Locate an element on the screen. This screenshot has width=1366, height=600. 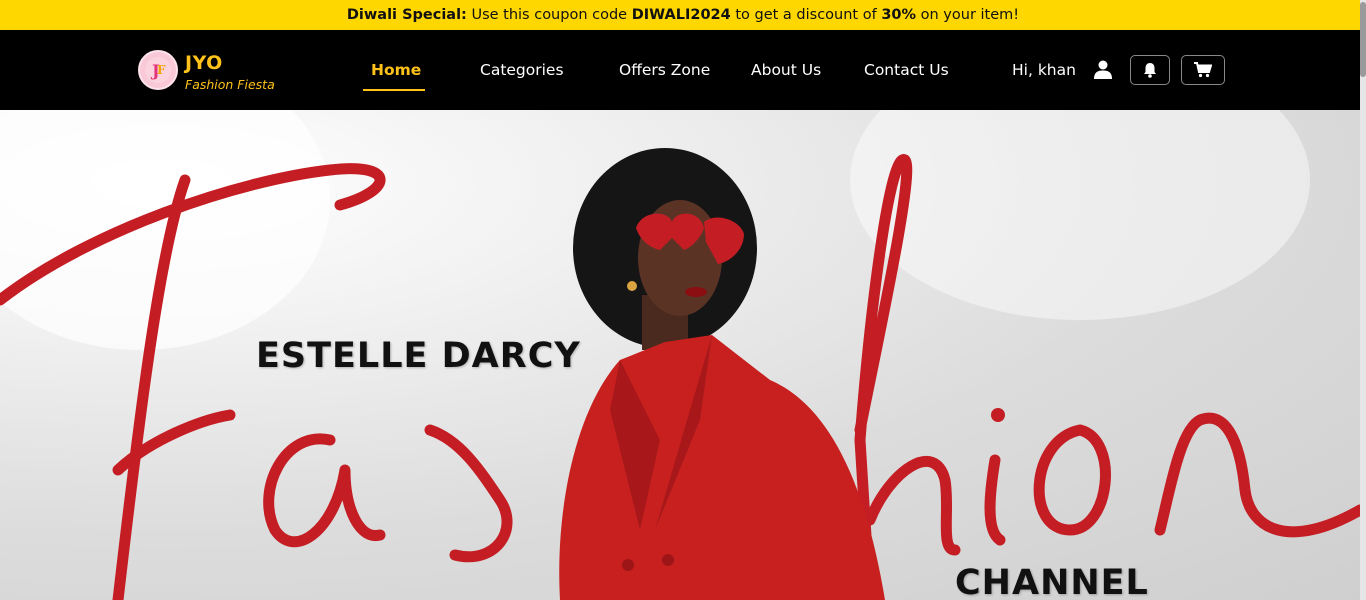
promo-discount: 30% is located at coordinates (899, 15).